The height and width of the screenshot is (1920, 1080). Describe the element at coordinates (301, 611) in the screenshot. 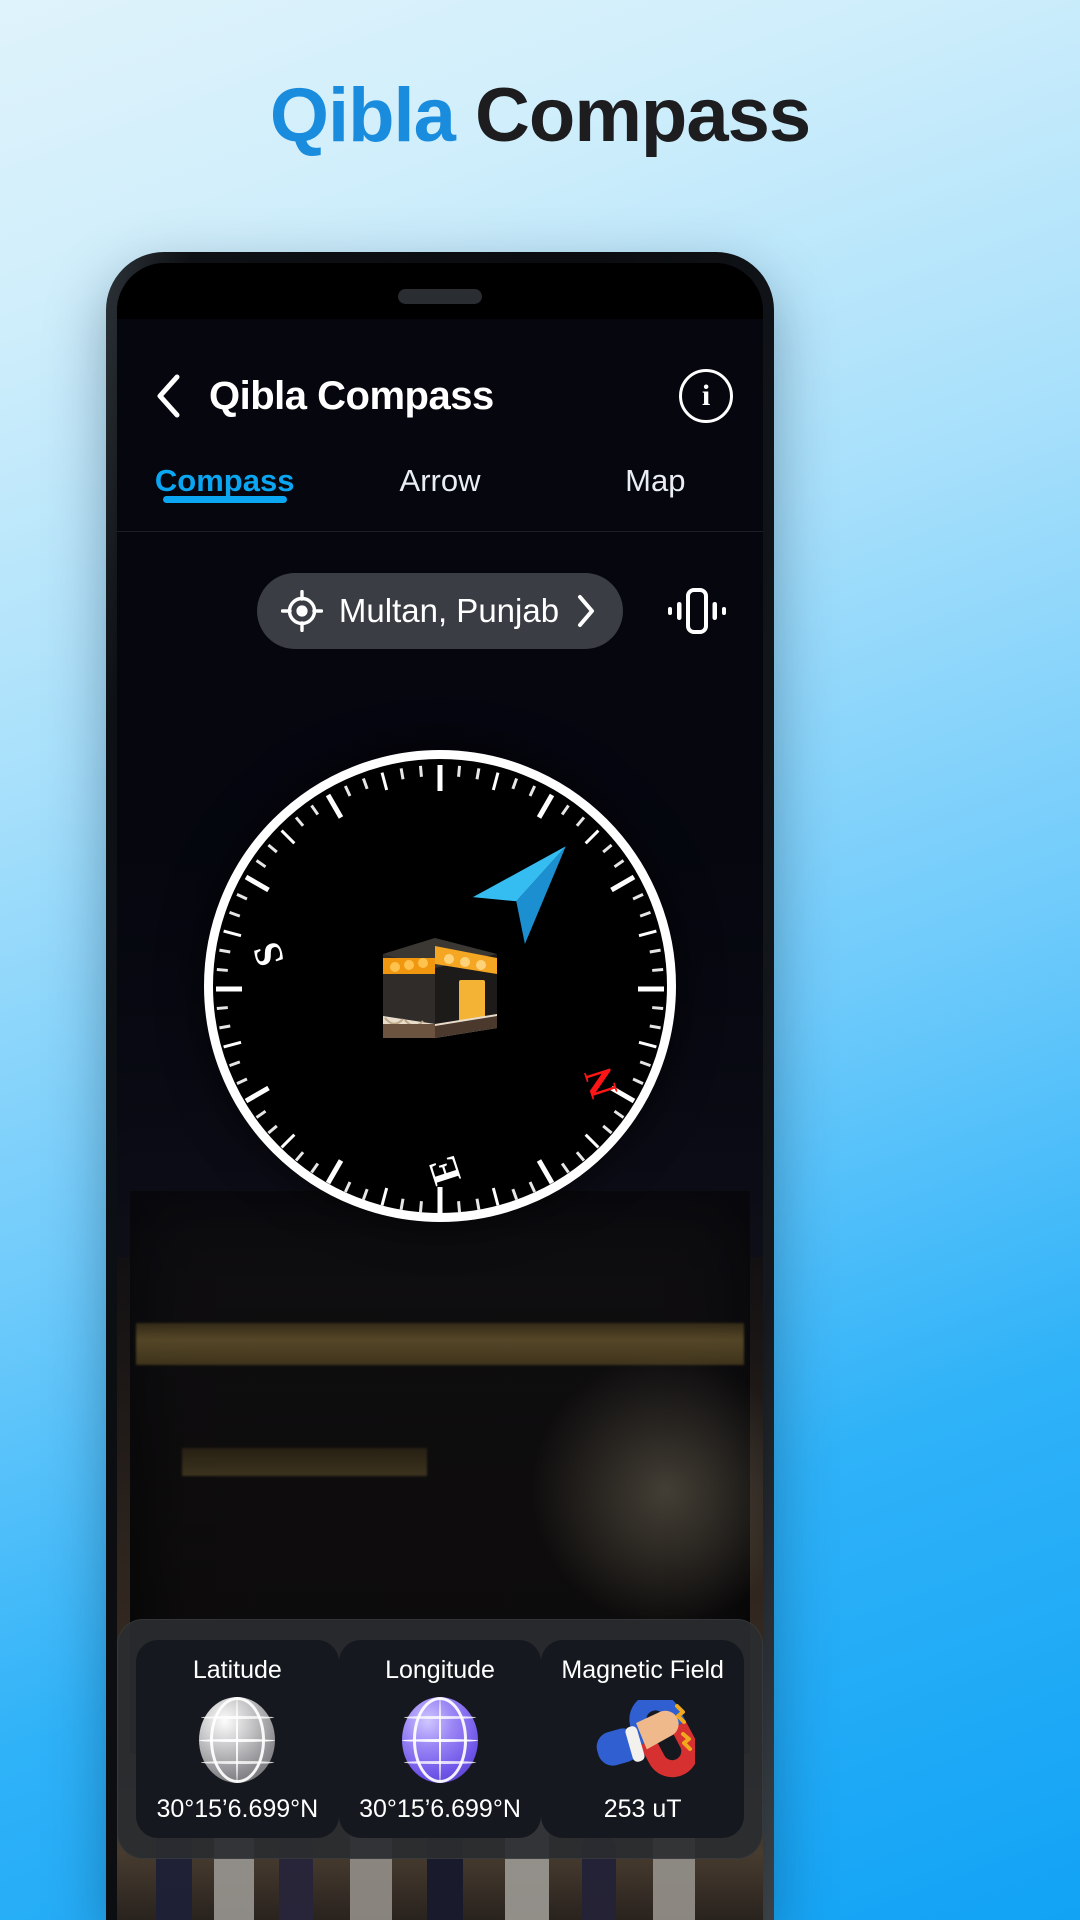

I see `crosshair-location-icon` at that location.